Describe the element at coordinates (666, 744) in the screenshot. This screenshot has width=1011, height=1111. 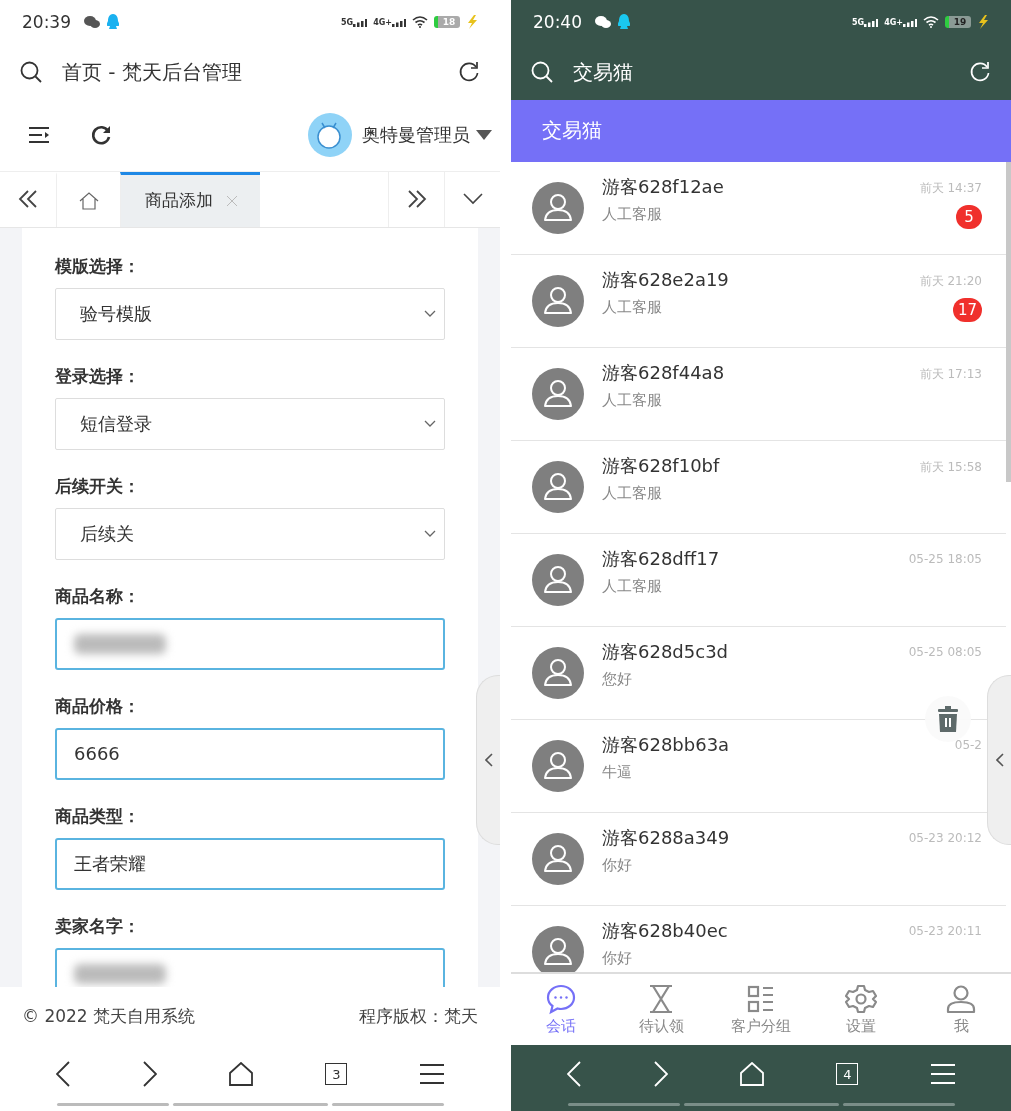
I see `visitor-name: 游客628bb63a` at that location.